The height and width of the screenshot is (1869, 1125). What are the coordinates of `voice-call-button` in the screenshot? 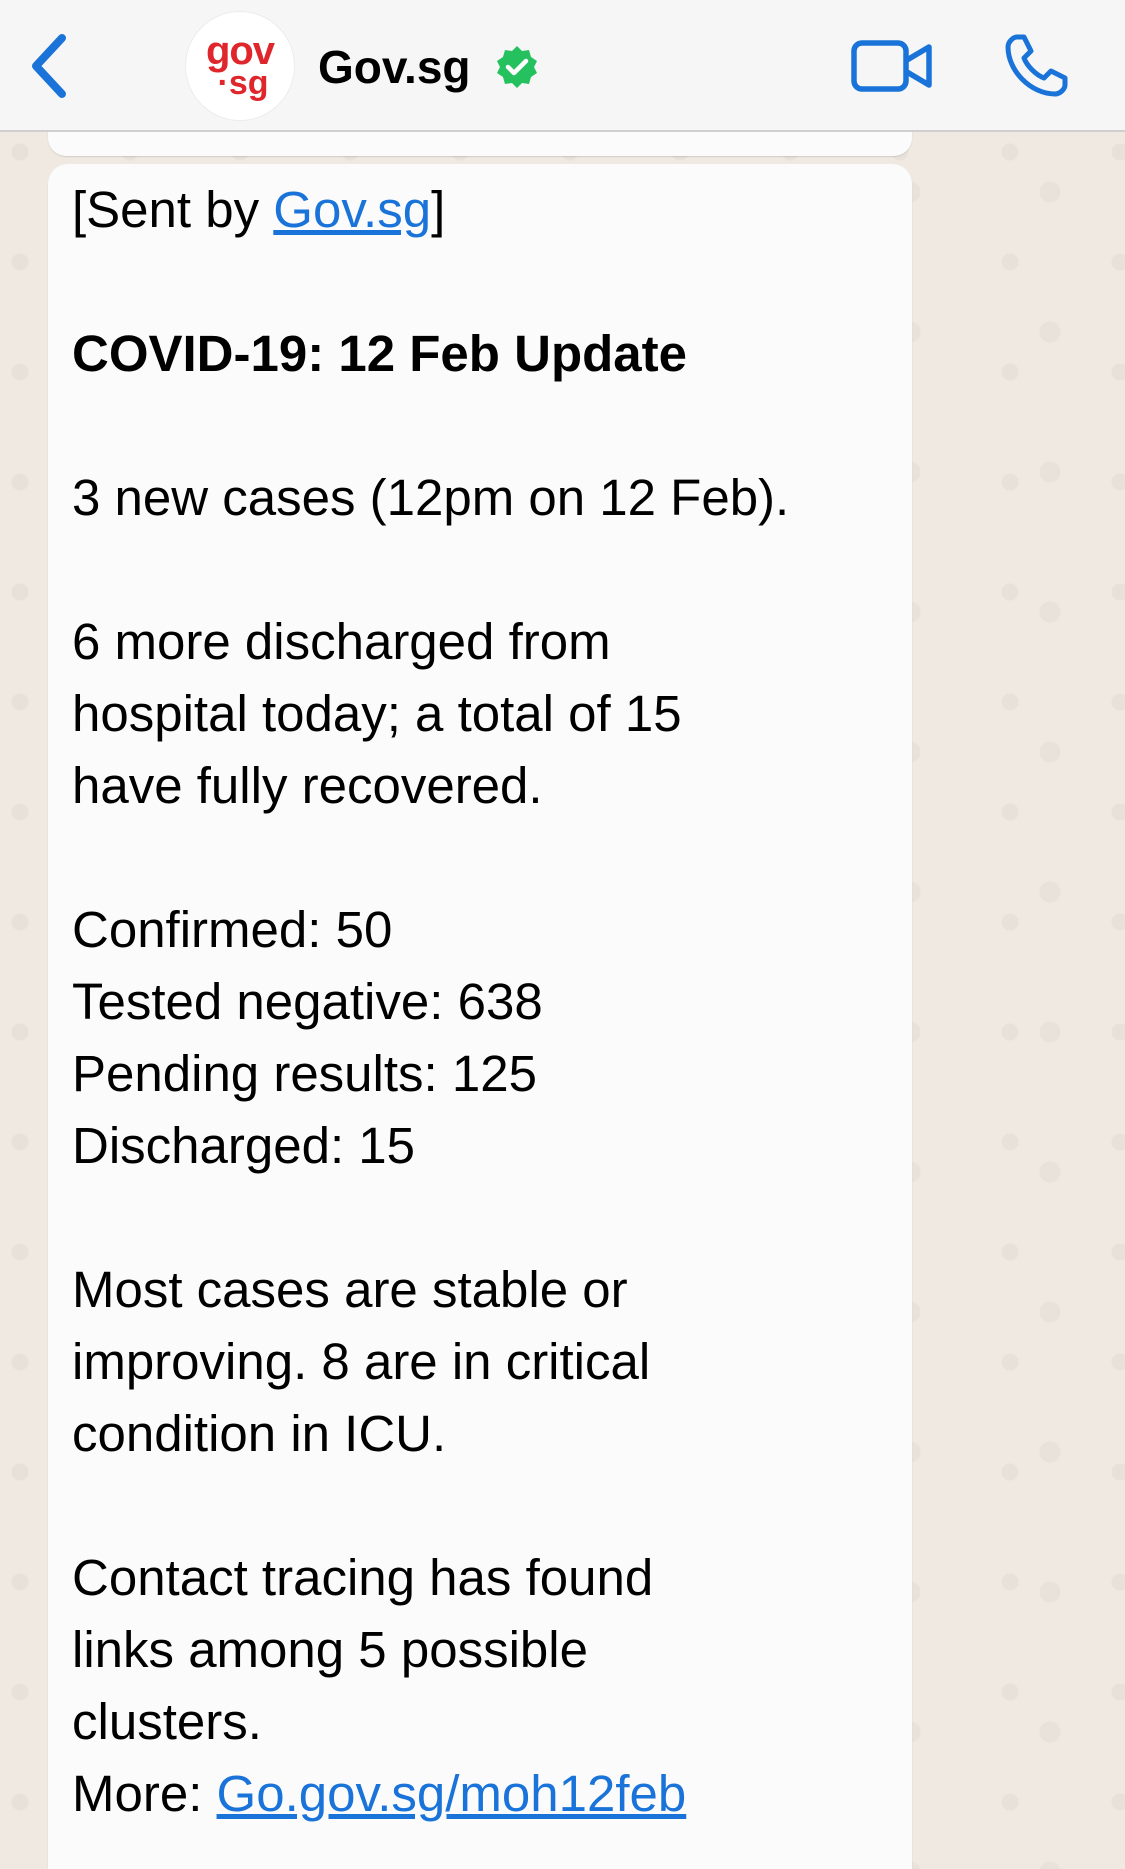 It's located at (1036, 66).